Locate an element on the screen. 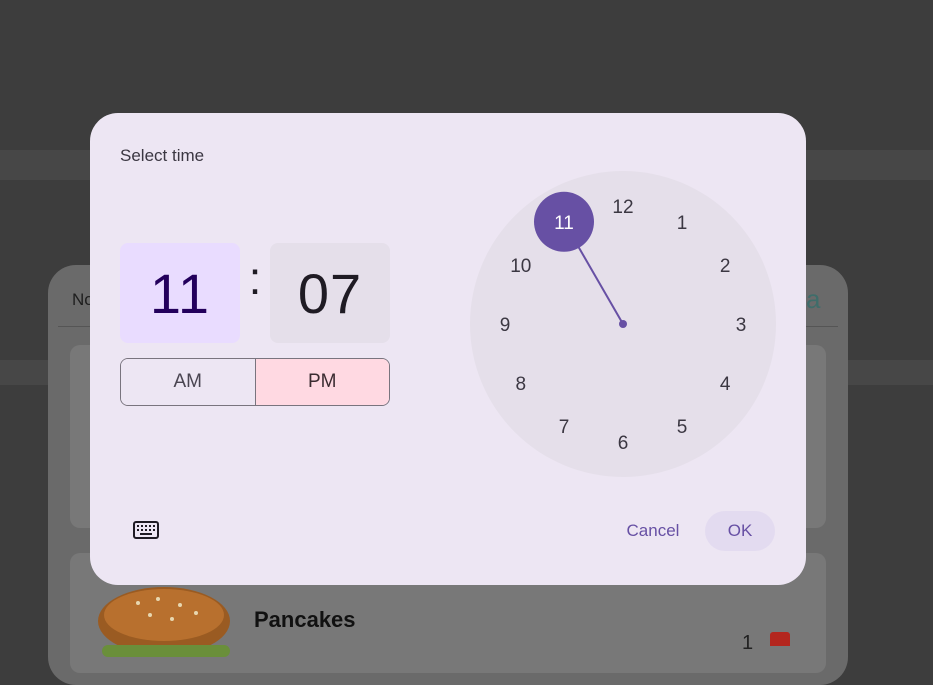 Image resolution: width=933 pixels, height=685 pixels. am-button: AM is located at coordinates (188, 382).